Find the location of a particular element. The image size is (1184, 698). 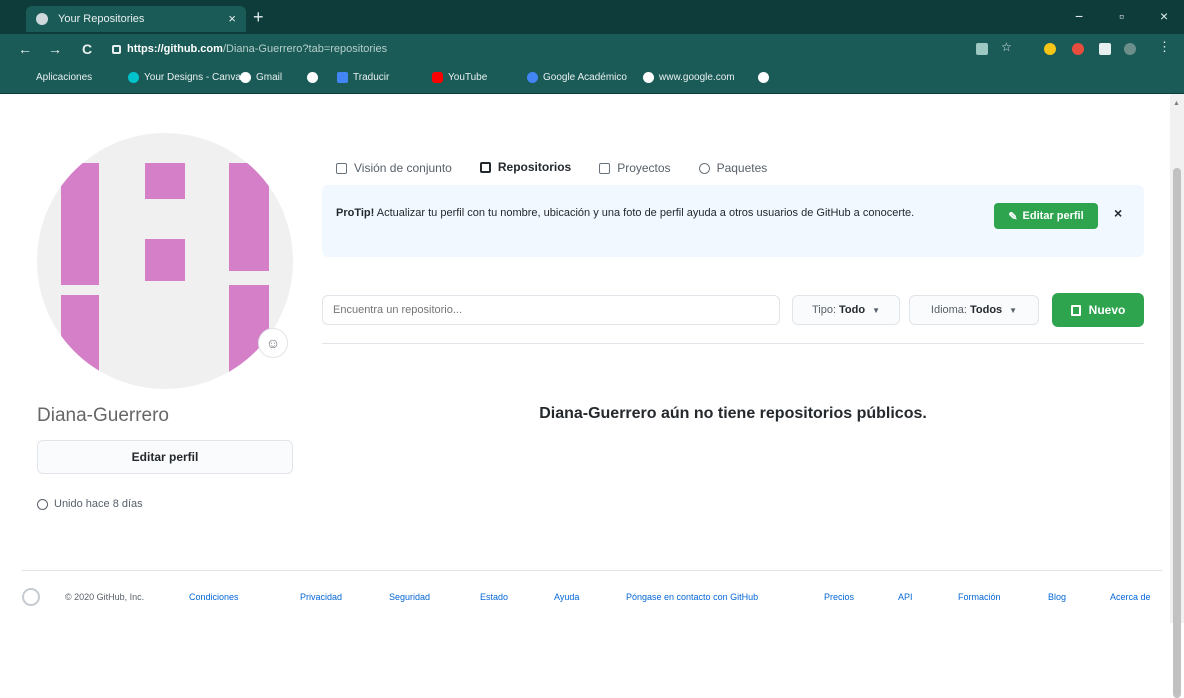

bookmark-translate: Traducir is located at coordinates (363, 77).